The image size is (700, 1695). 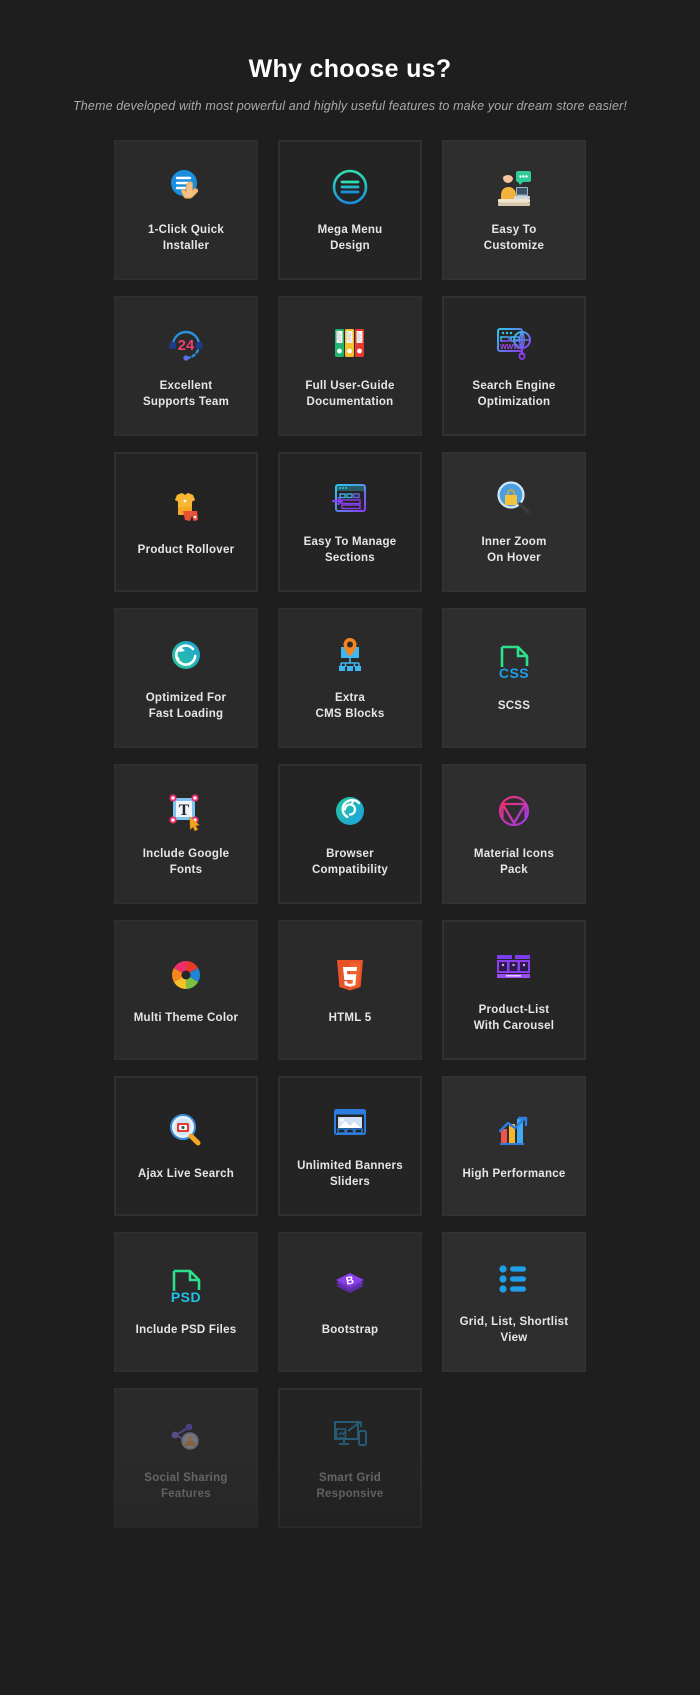 I want to click on one-click-installer-icon, so click(x=186, y=187).